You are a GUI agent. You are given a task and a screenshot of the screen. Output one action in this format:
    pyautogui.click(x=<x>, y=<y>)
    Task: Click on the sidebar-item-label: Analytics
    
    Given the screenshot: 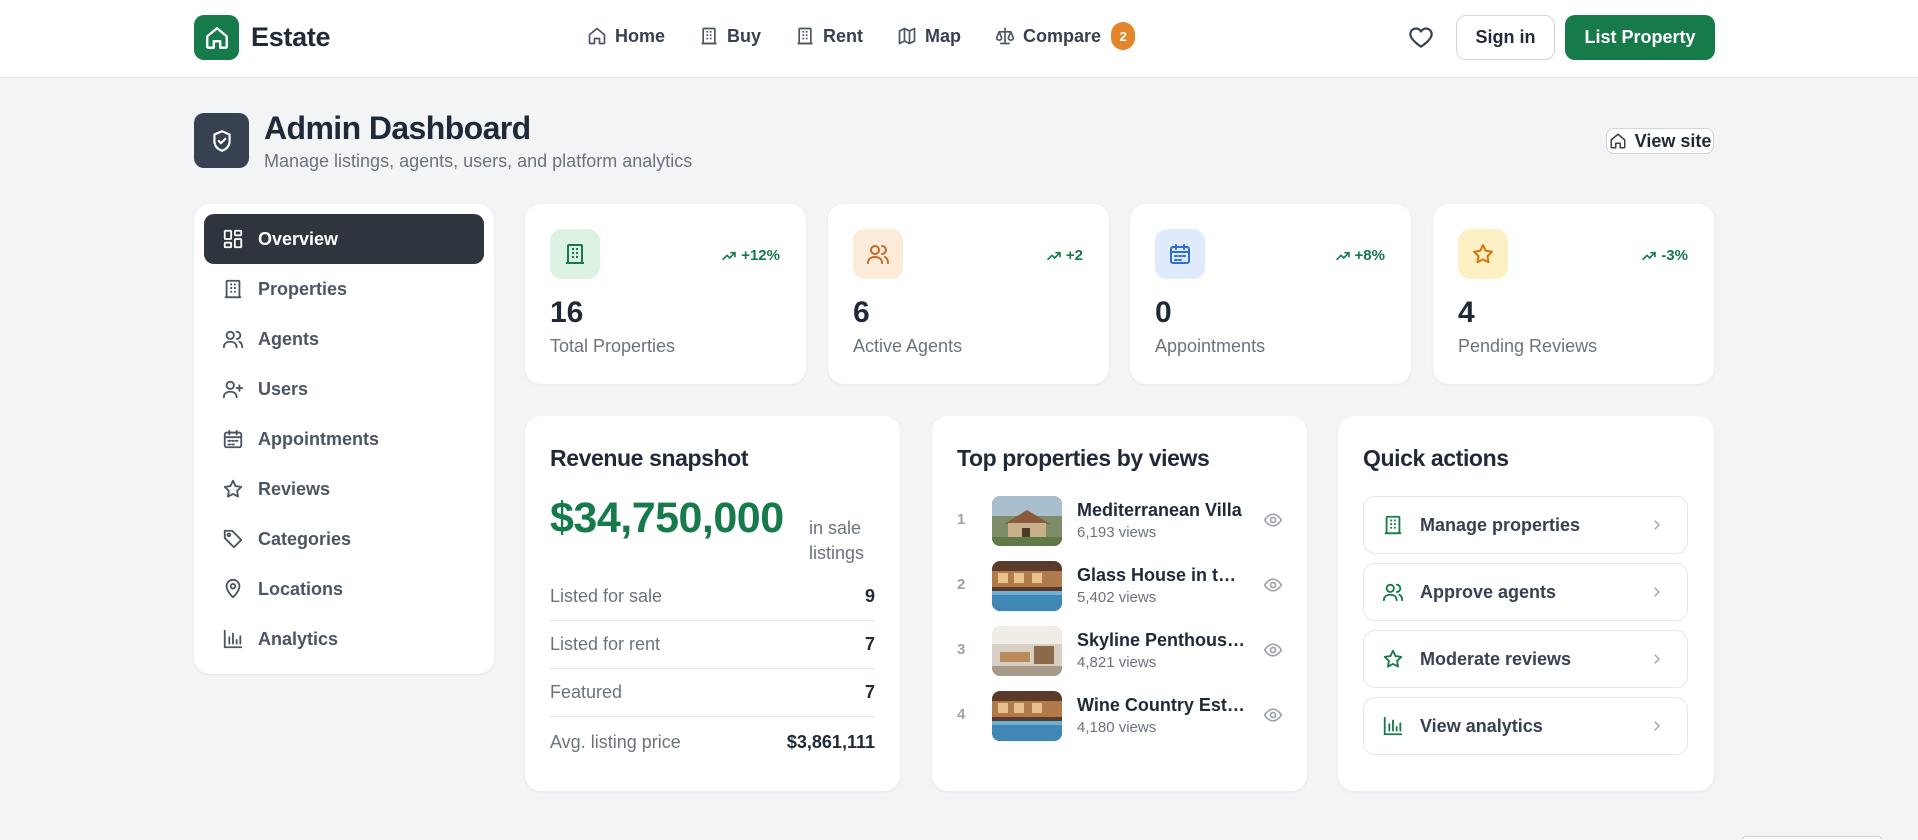 What is the action you would take?
    pyautogui.click(x=298, y=638)
    